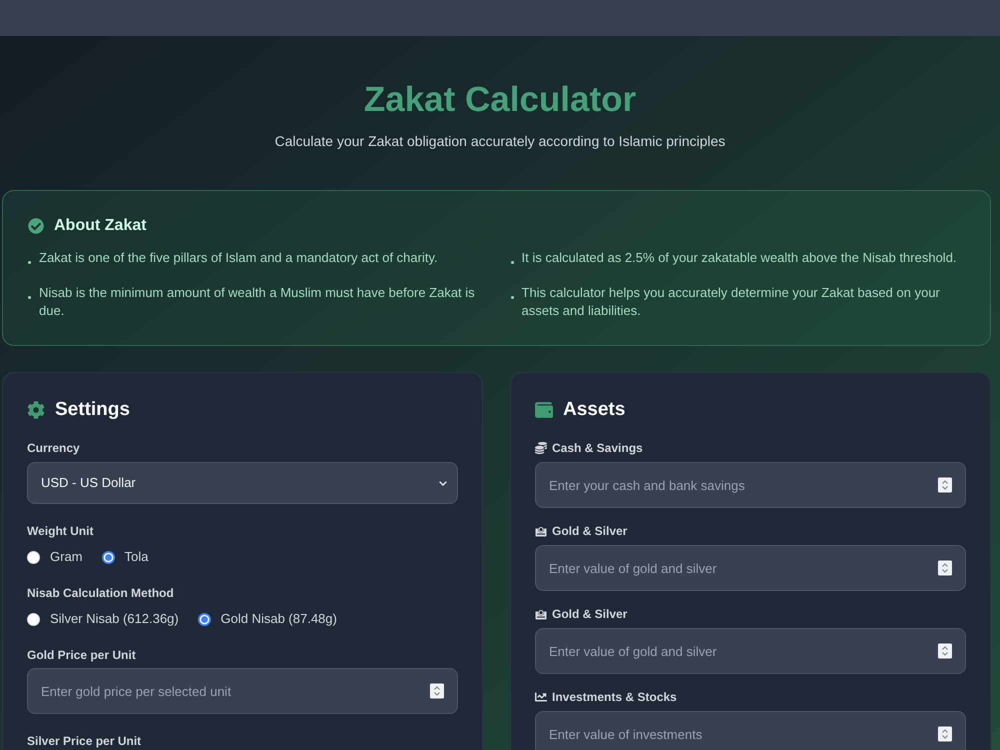 This screenshot has width=1000, height=750. What do you see at coordinates (544, 410) in the screenshot?
I see `wallet-icon` at bounding box center [544, 410].